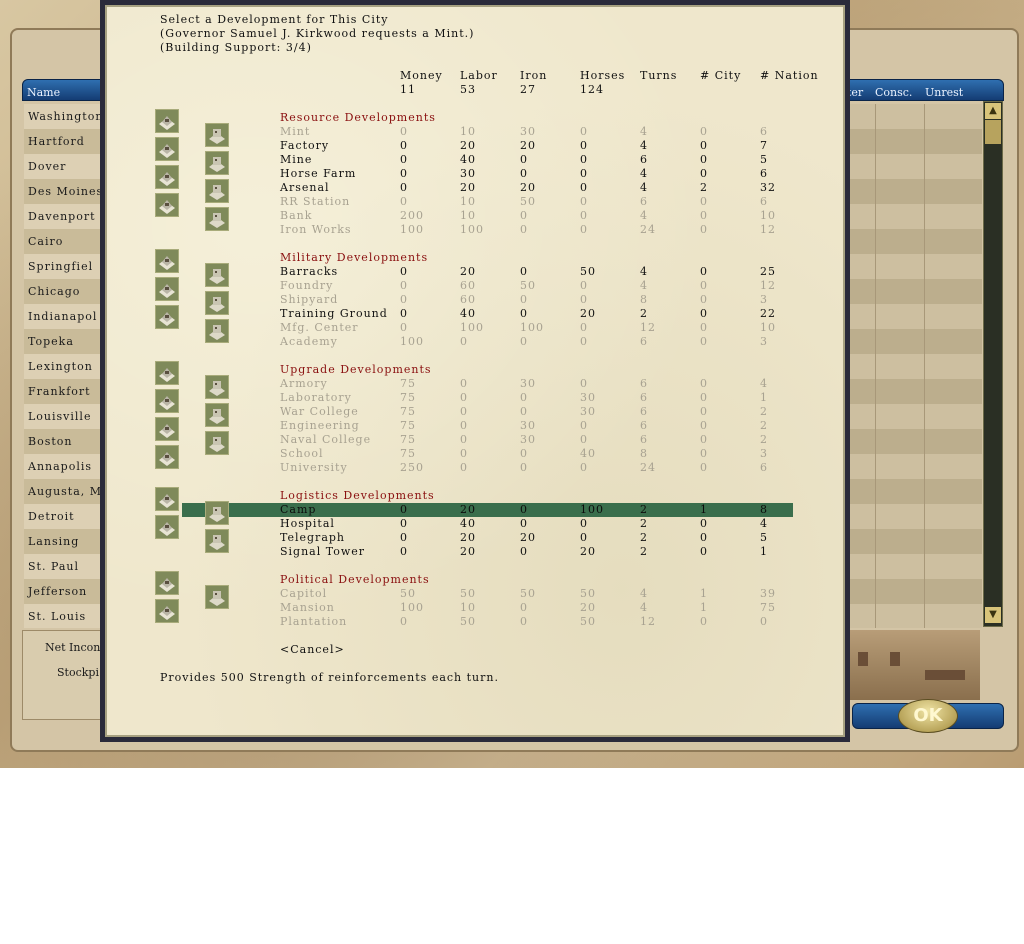 This screenshot has height=944, width=1024. What do you see at coordinates (944, 92) in the screenshot?
I see `header-unrest: Unrest` at bounding box center [944, 92].